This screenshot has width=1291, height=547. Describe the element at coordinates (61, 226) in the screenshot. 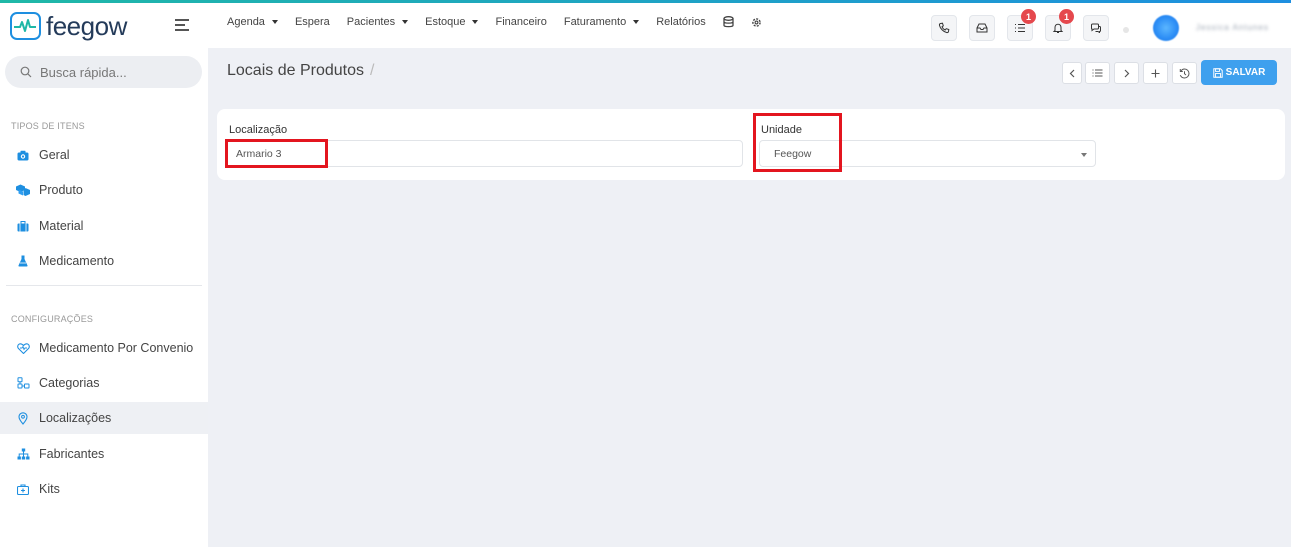

I see `sidebar-item-label: Material` at that location.